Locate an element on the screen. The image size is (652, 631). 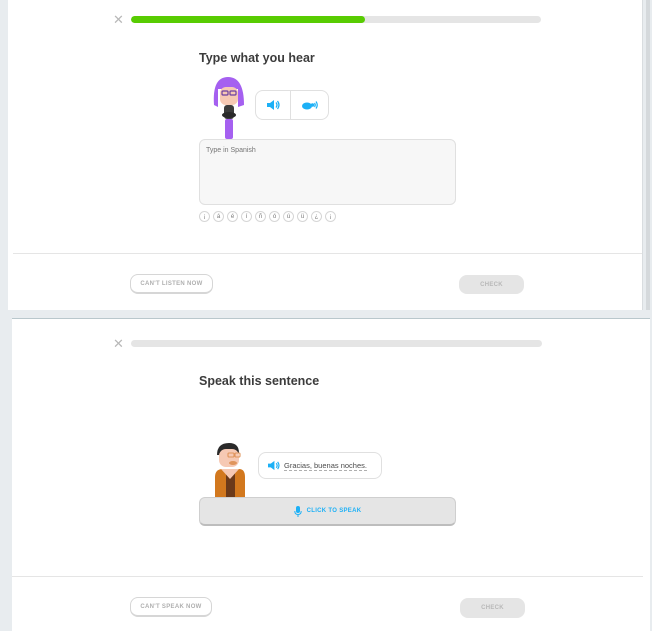
special-char-key: ú is located at coordinates (288, 216).